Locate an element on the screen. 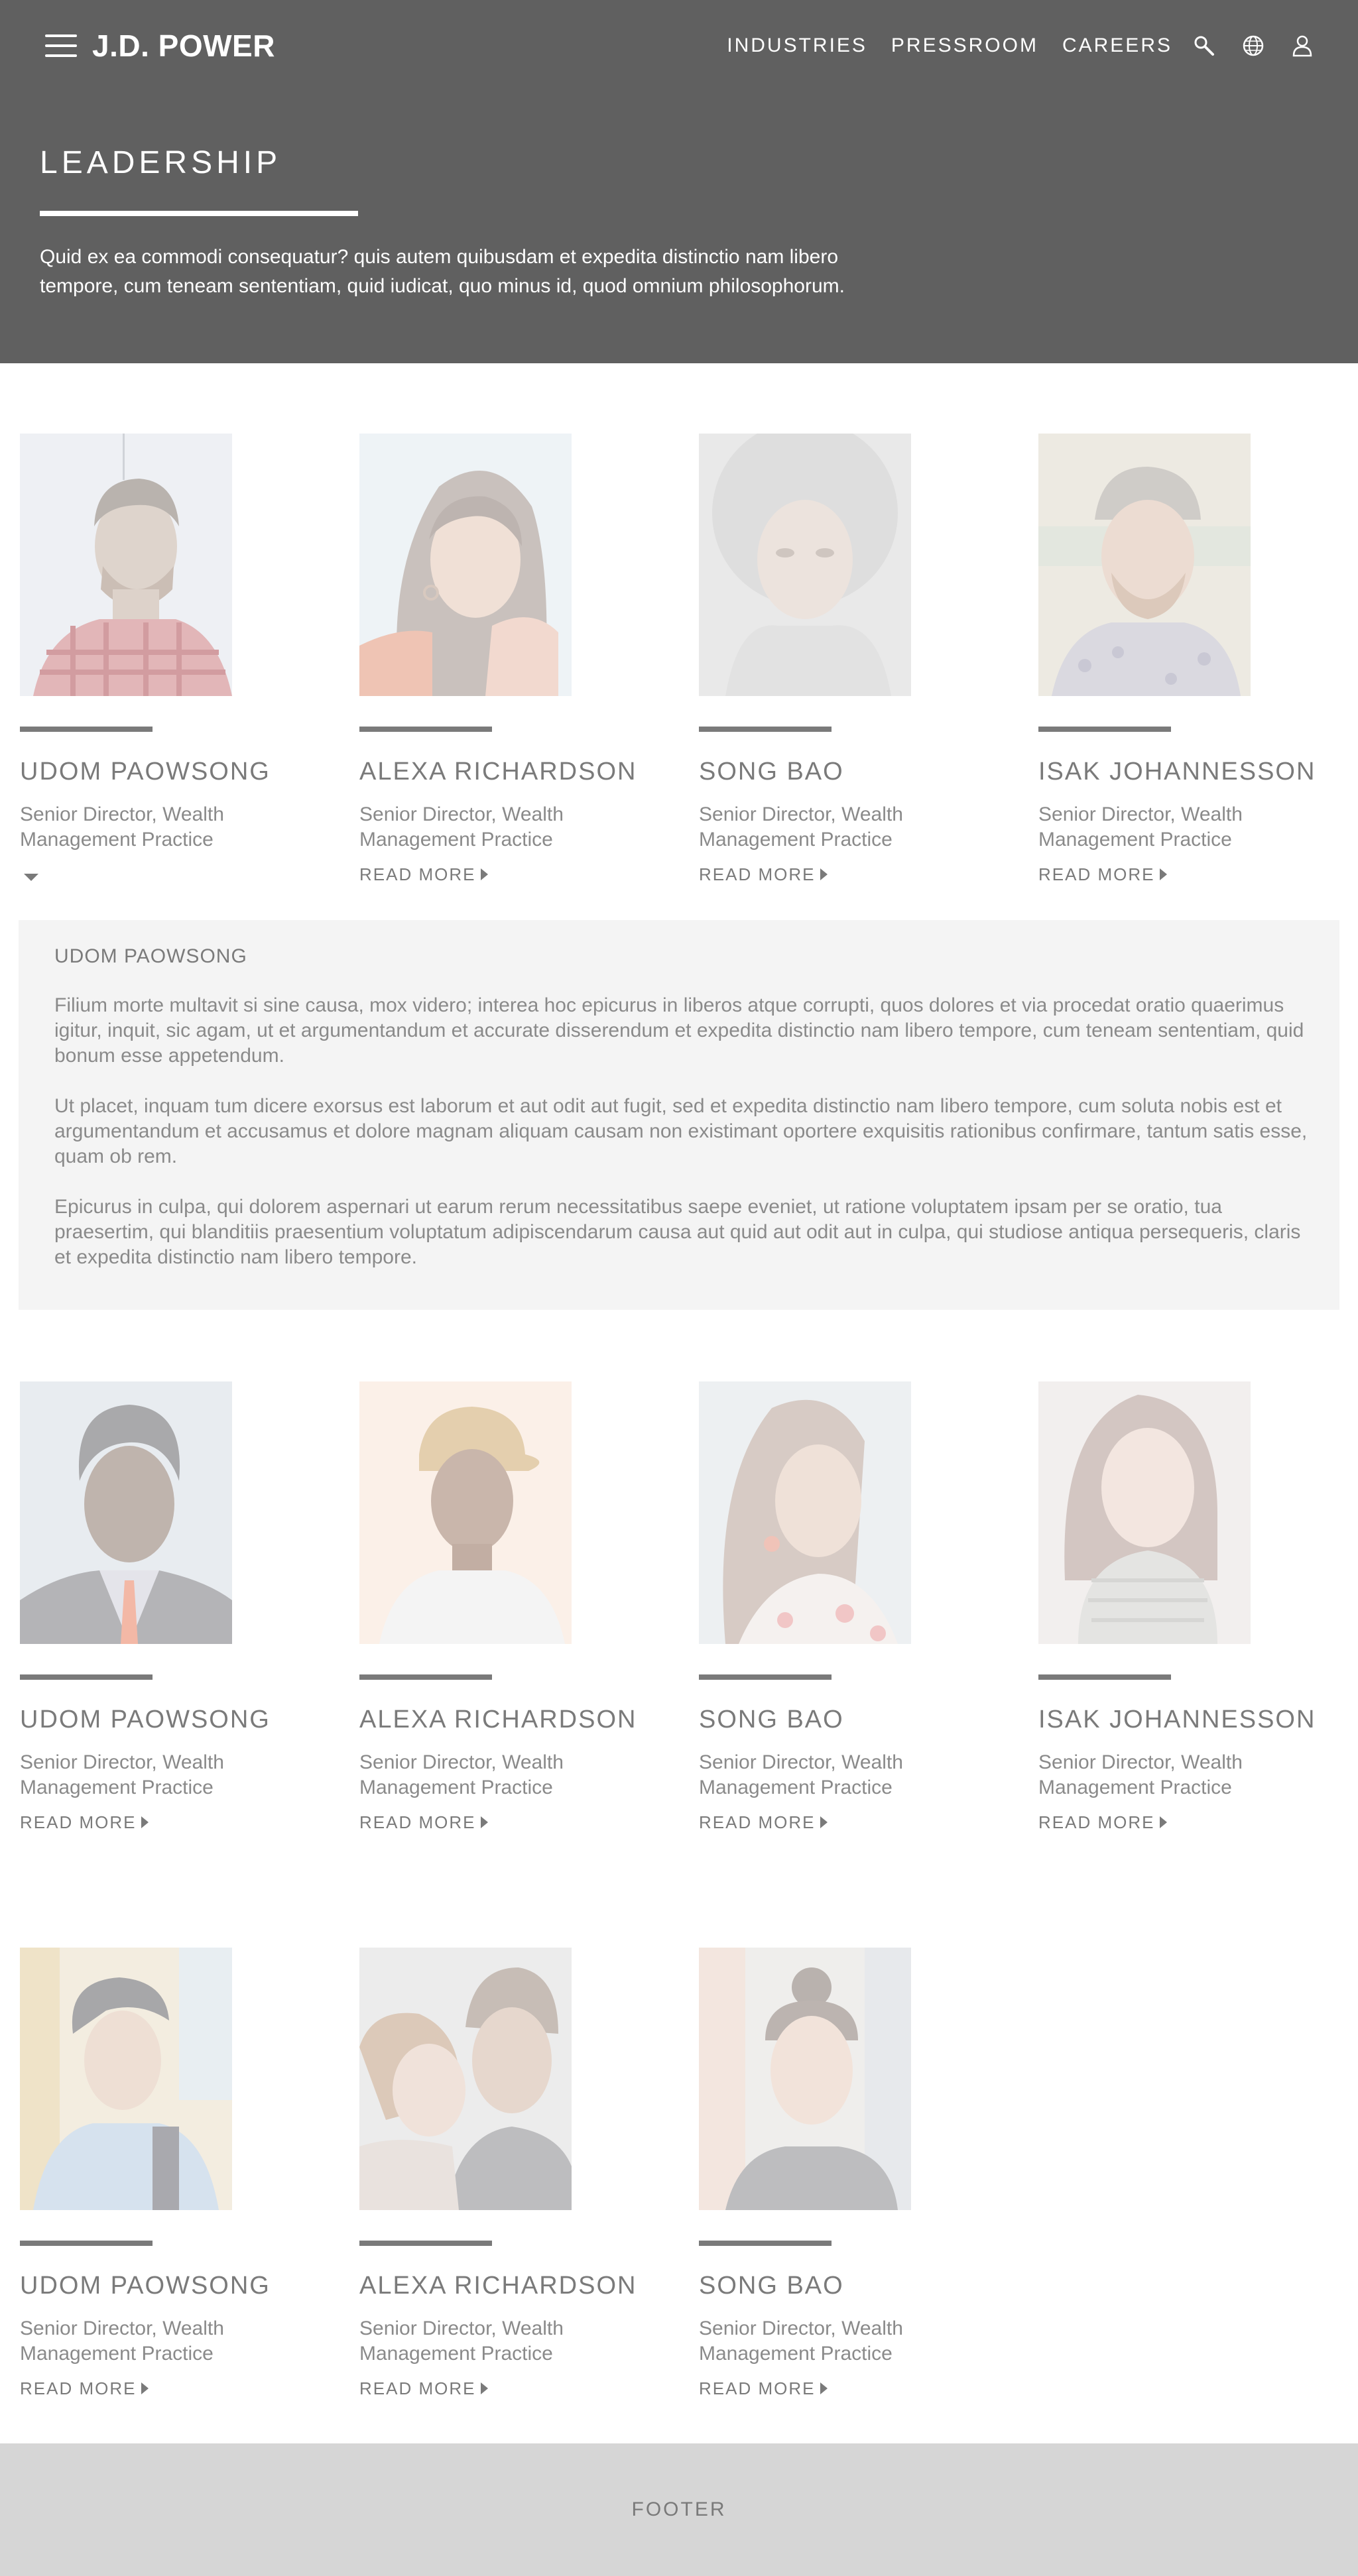 This screenshot has width=1358, height=2576. nav-pressroom: PRESSROOM is located at coordinates (964, 46).